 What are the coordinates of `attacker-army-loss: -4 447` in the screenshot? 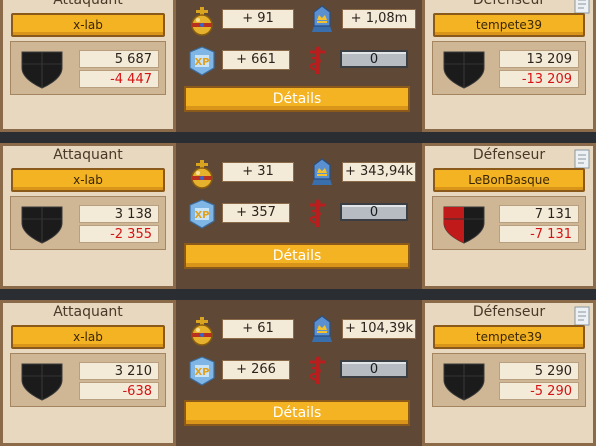 It's located at (119, 79).